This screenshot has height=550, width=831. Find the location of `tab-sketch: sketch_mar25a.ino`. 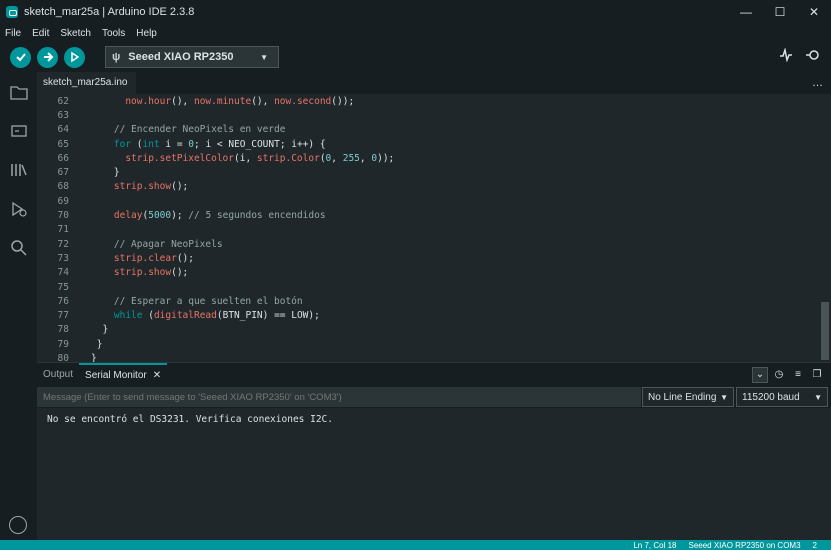

tab-sketch: sketch_mar25a.ino is located at coordinates (86, 83).